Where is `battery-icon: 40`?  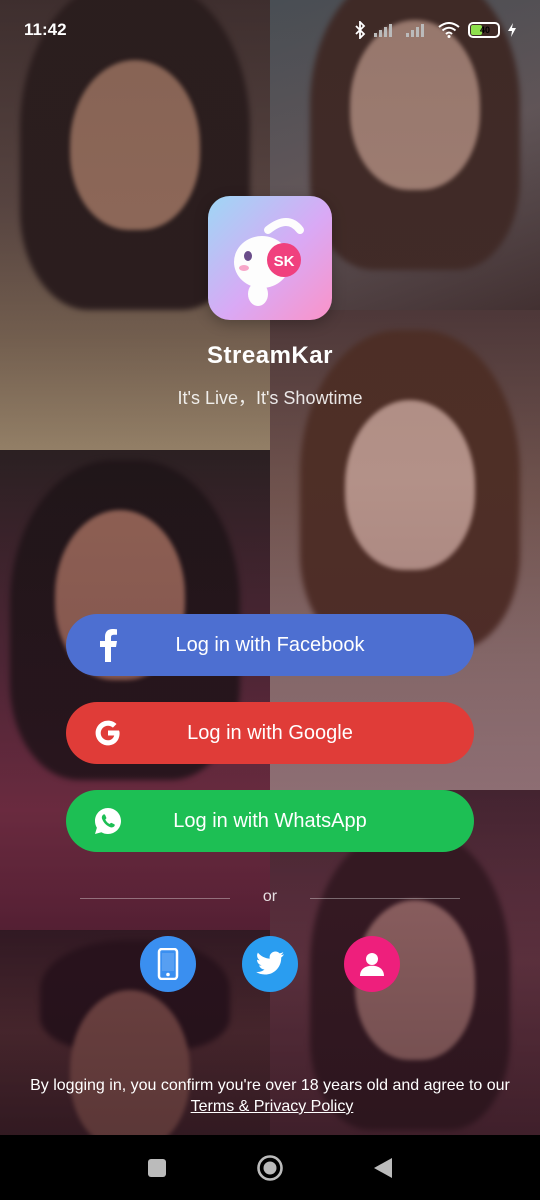
battery-icon: 40 is located at coordinates (484, 30).